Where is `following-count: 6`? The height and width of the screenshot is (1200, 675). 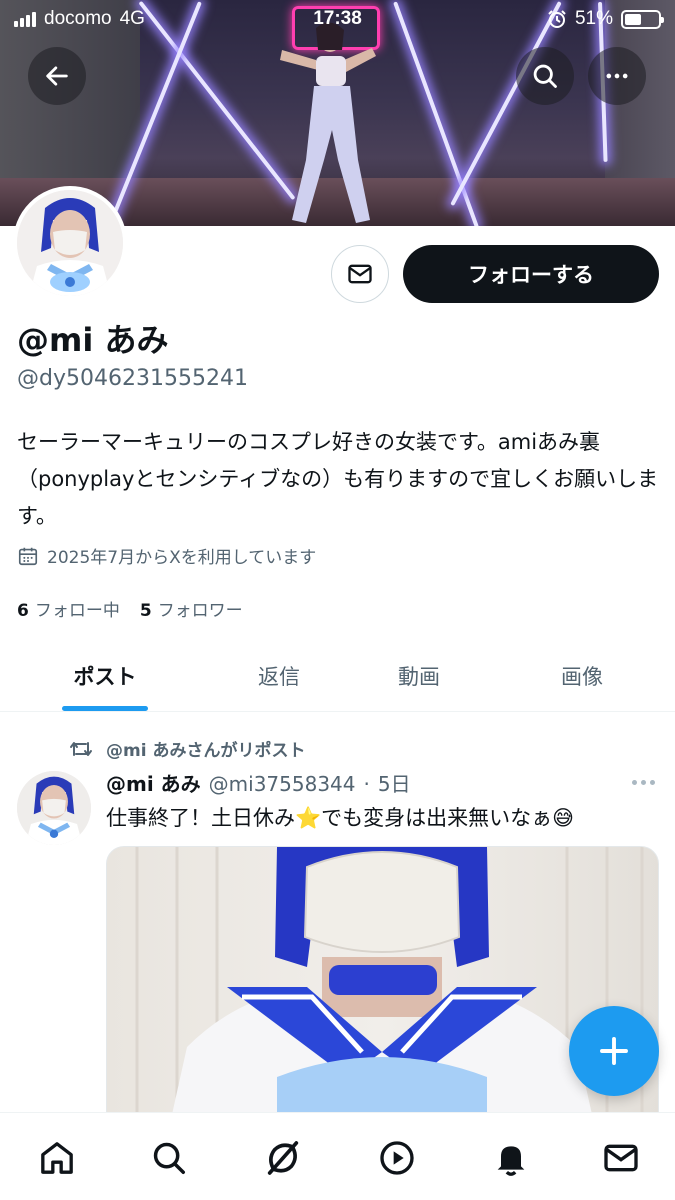 following-count: 6 is located at coordinates (23, 611).